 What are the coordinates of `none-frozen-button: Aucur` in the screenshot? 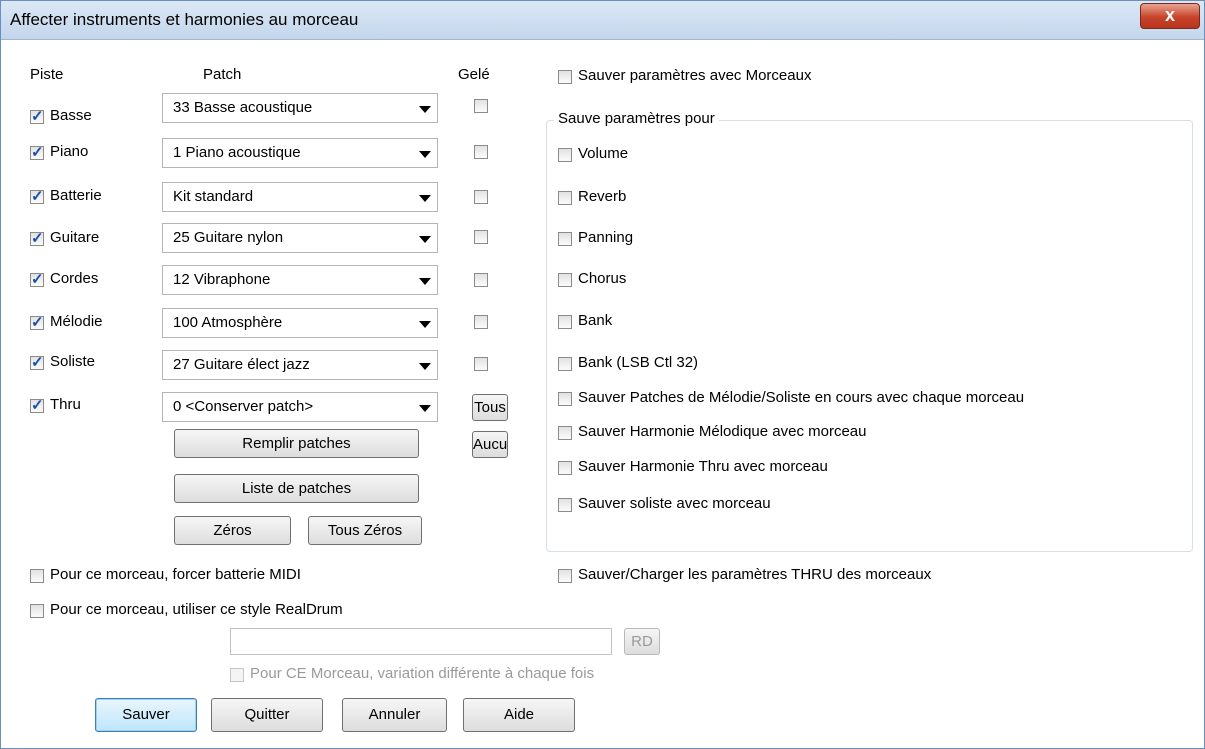 It's located at (490, 444).